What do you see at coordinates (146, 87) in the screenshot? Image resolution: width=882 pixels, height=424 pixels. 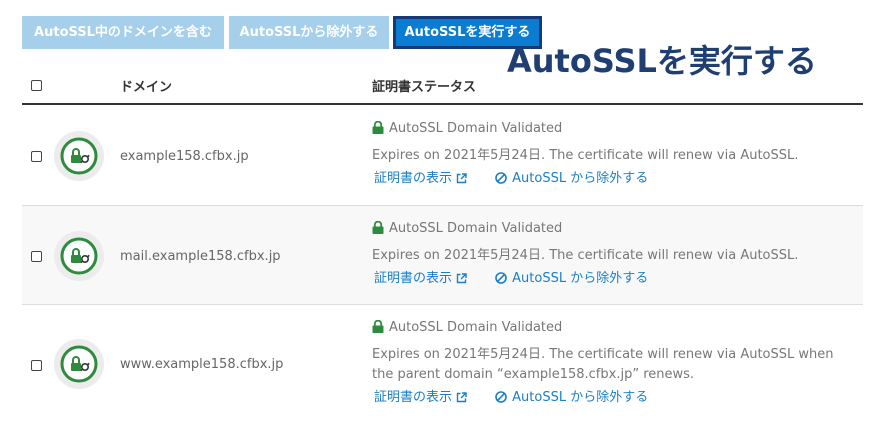 I see `domain-column-header: ドメイン` at bounding box center [146, 87].